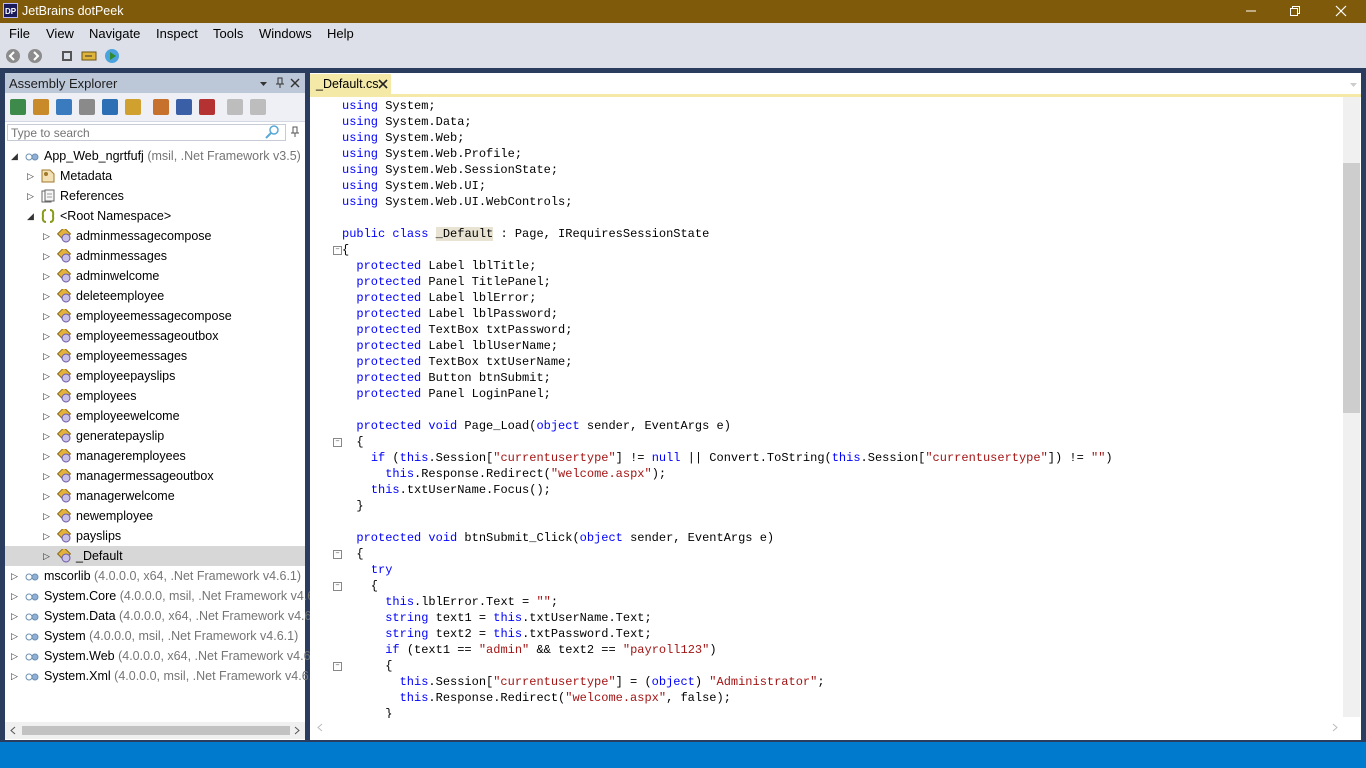 The width and height of the screenshot is (1366, 768). Describe the element at coordinates (87, 107) in the screenshot. I see `open-gac-icon` at that location.